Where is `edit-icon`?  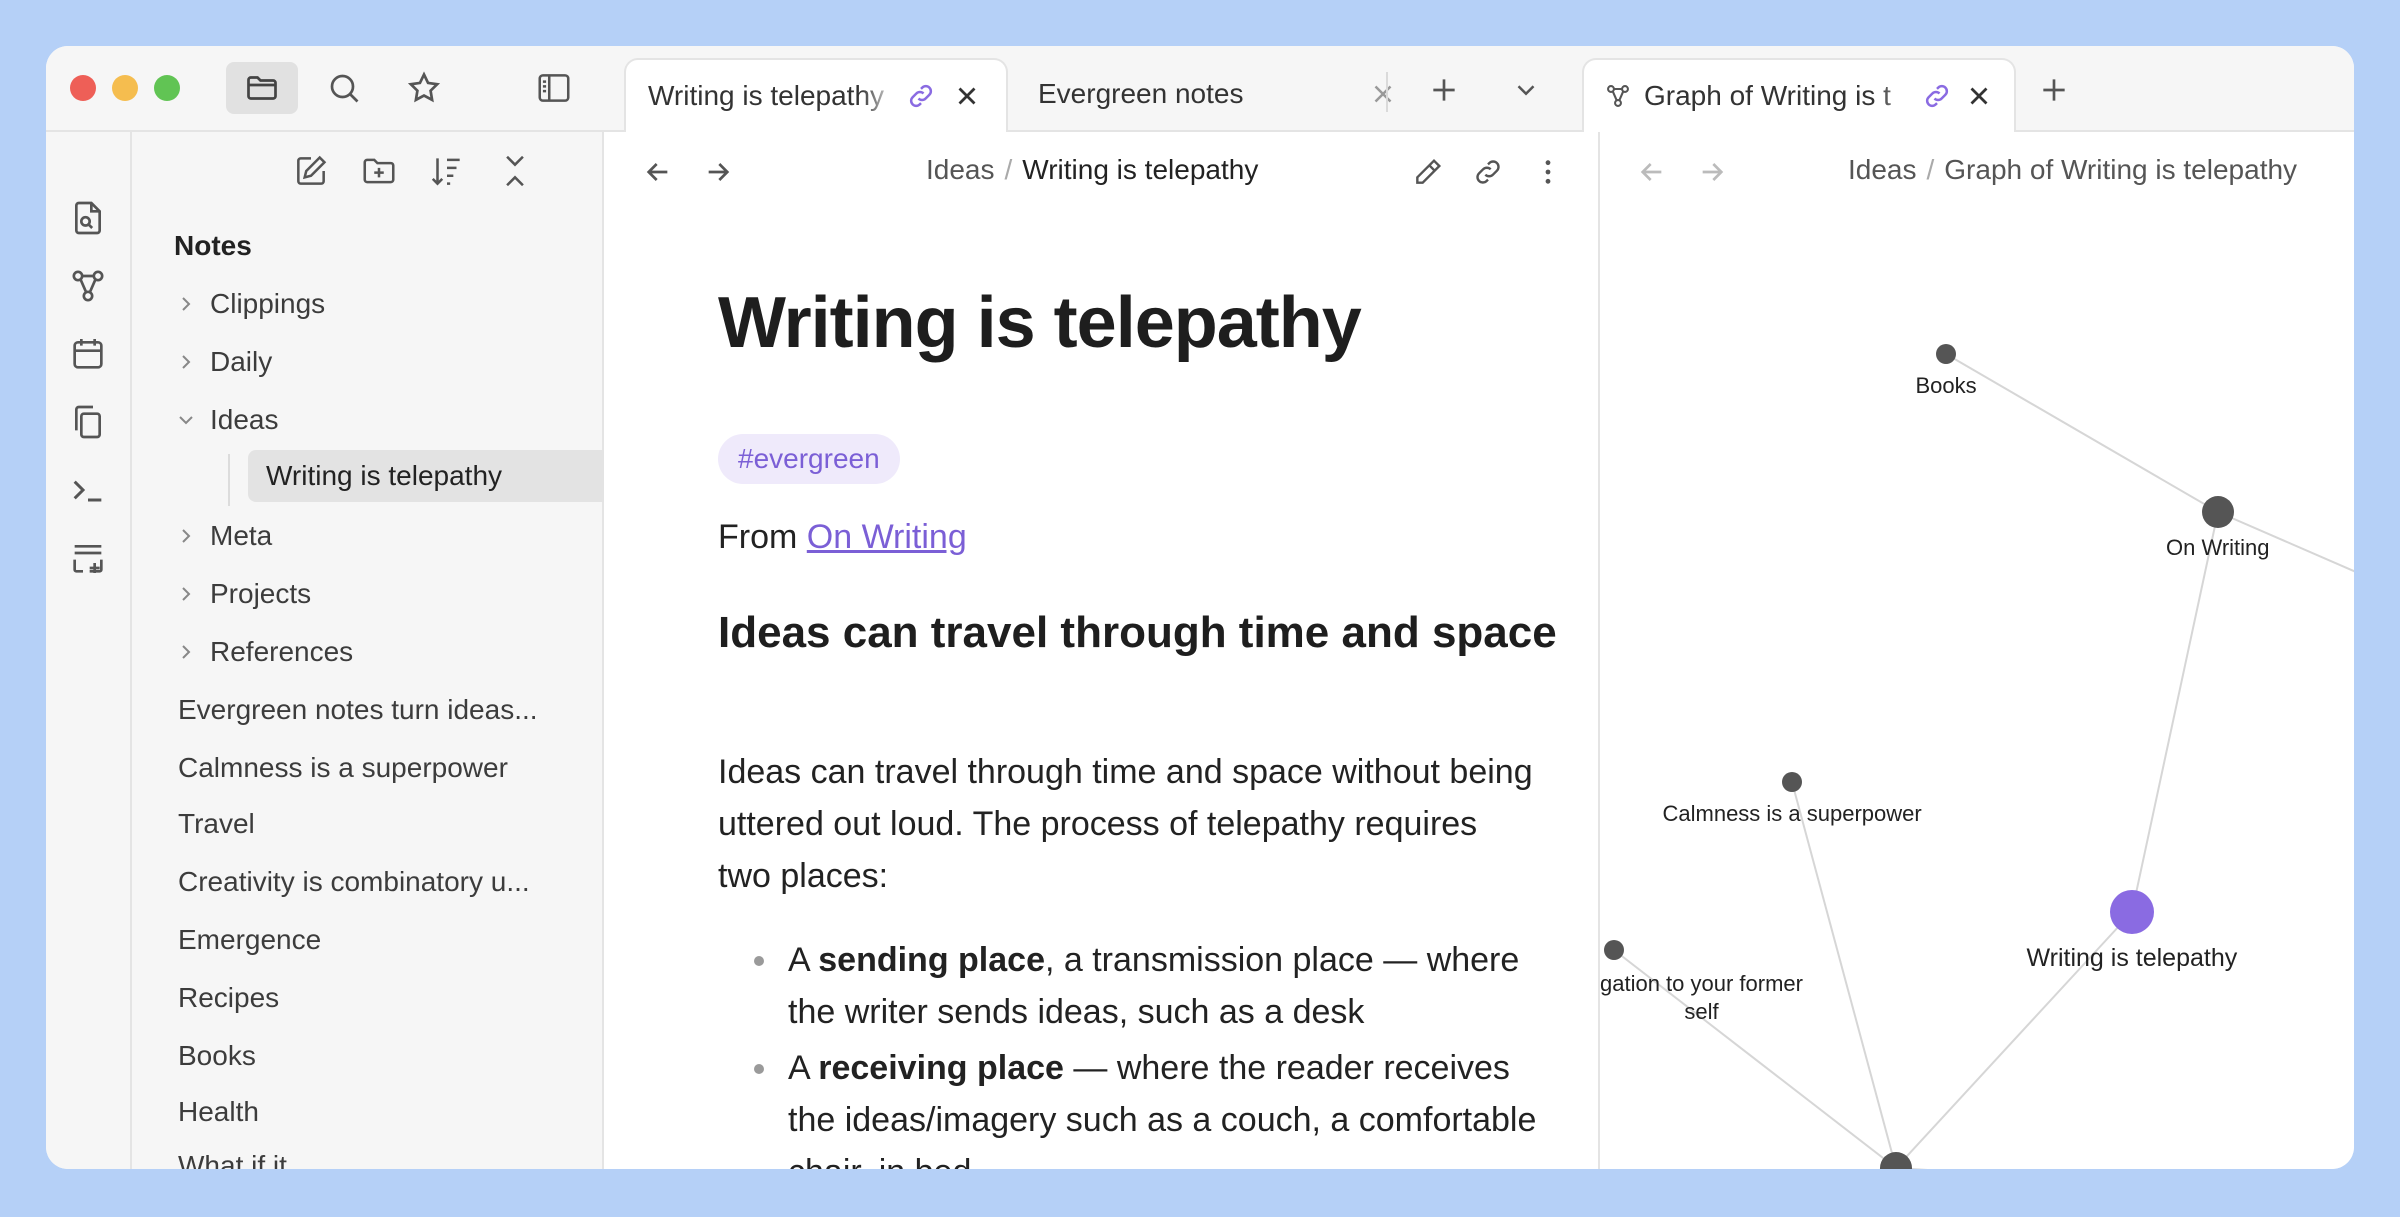
edit-icon is located at coordinates (311, 171).